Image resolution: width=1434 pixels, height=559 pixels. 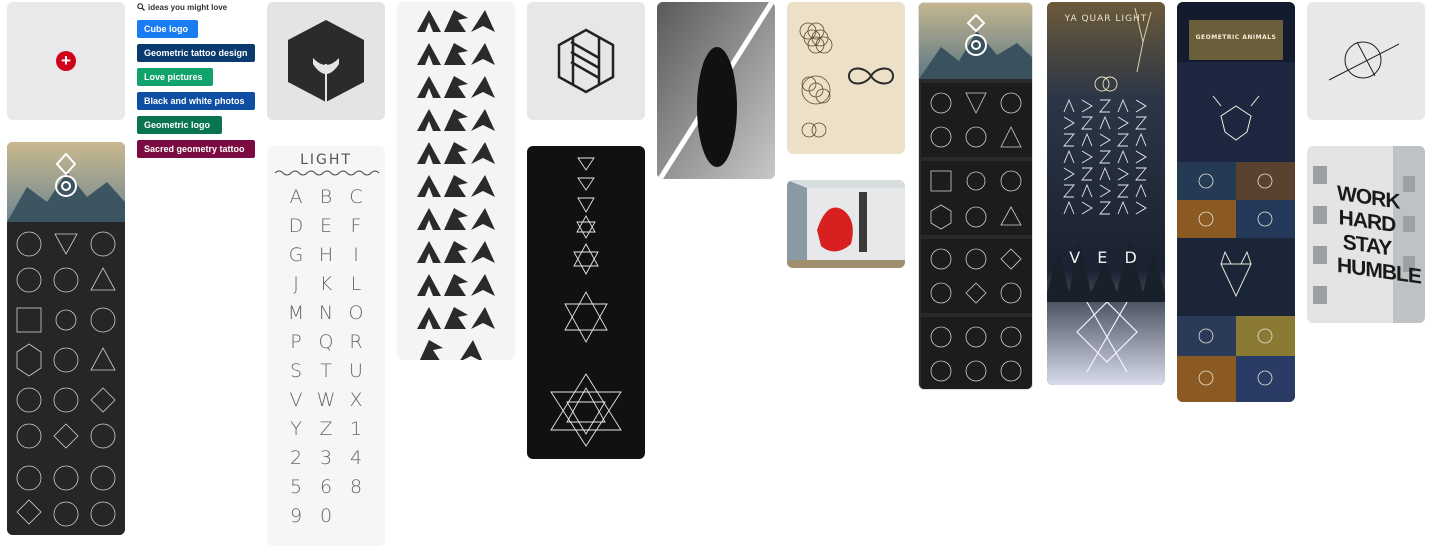 What do you see at coordinates (326, 458) in the screenshot?
I see `font-glyph: 3` at bounding box center [326, 458].